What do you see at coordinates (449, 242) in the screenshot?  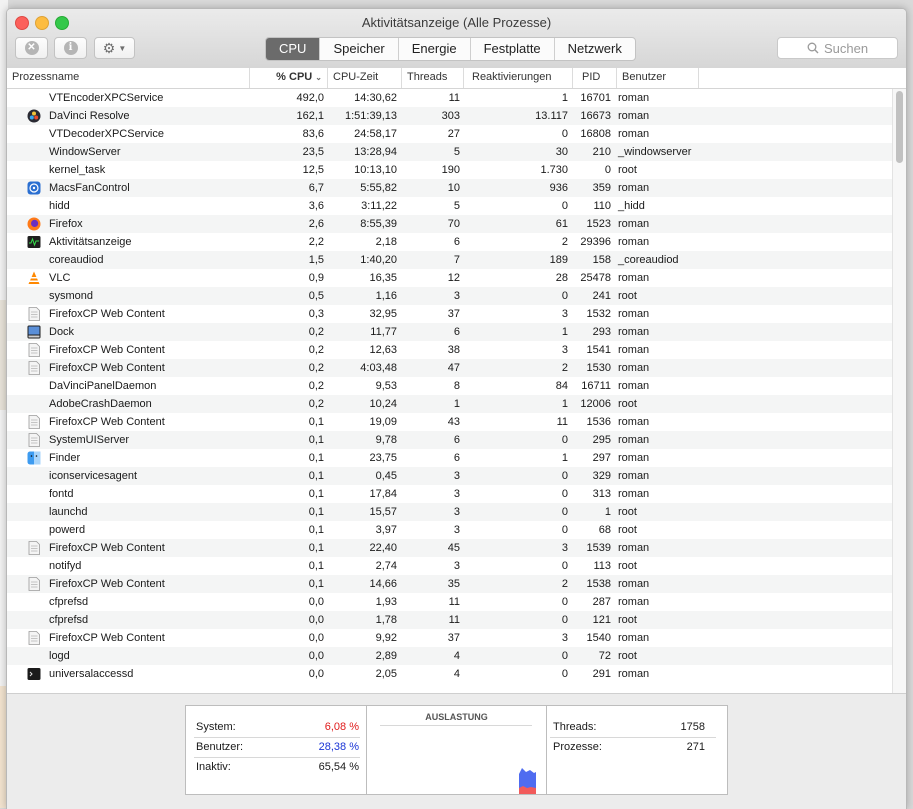 I see `table-row: Aktivitätsanzeige 2,2 2,18 6 2 29396 roman` at bounding box center [449, 242].